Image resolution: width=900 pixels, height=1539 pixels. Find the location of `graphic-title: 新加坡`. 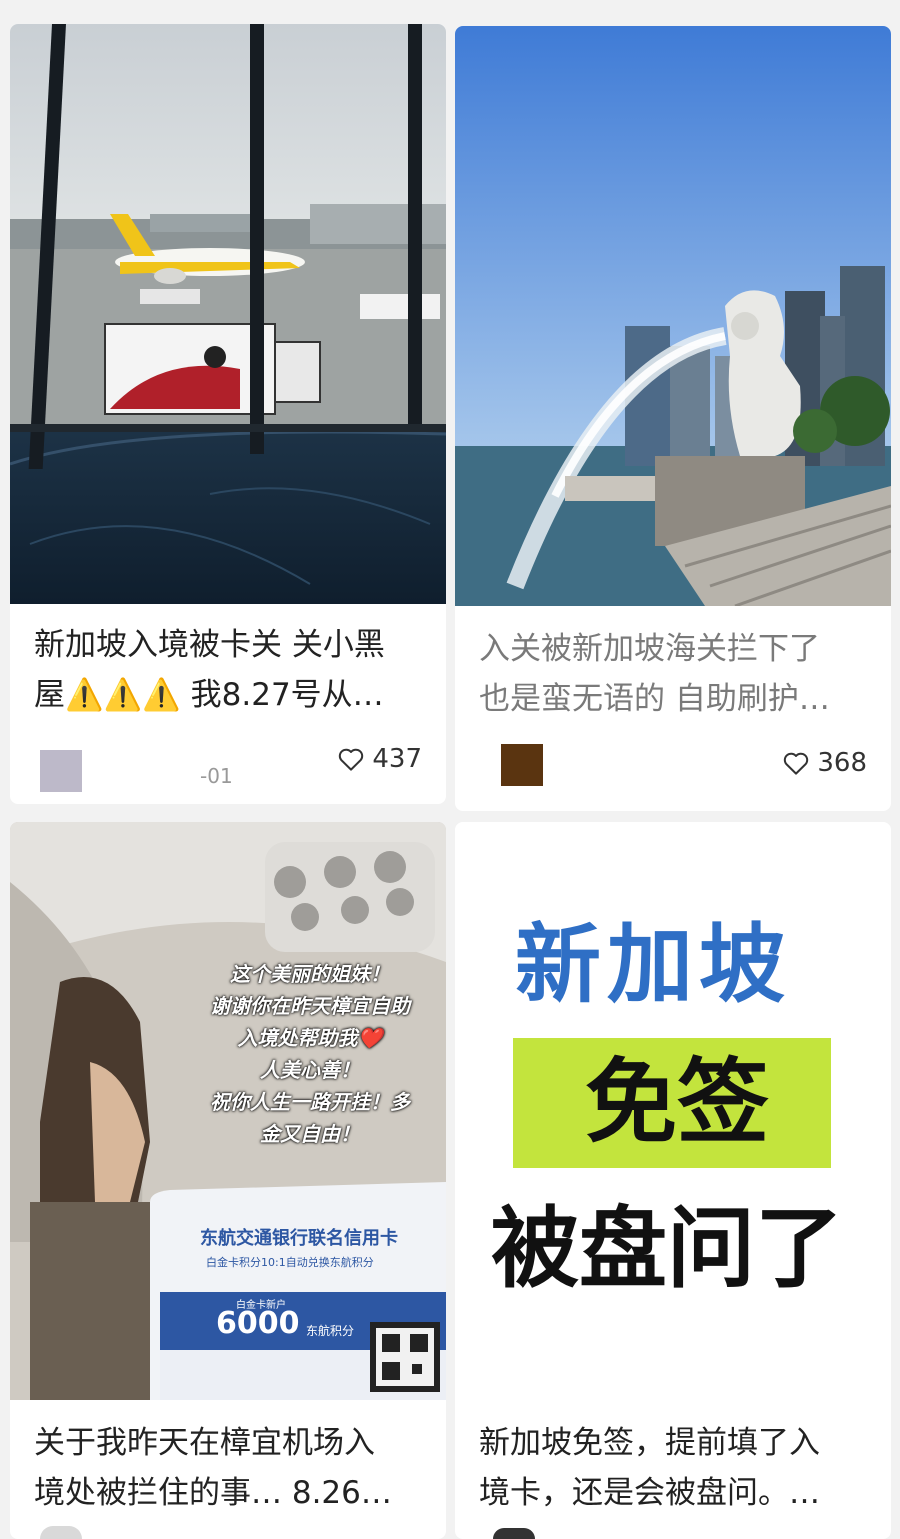

graphic-title: 新加坡 is located at coordinates (653, 965).